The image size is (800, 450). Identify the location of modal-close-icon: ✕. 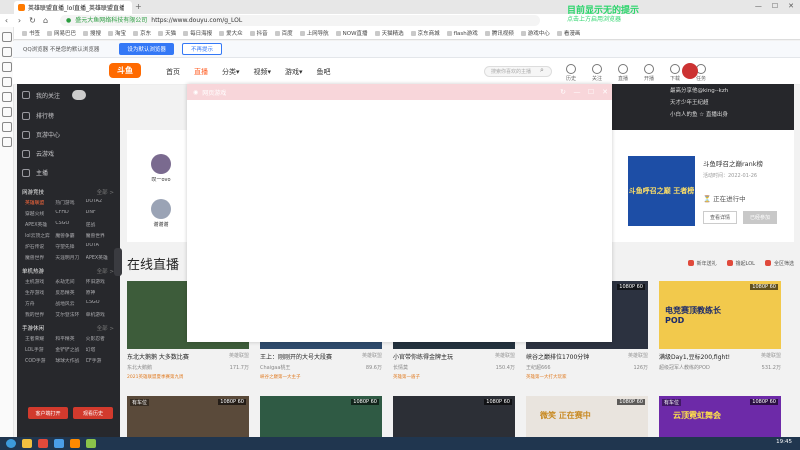
(605, 92).